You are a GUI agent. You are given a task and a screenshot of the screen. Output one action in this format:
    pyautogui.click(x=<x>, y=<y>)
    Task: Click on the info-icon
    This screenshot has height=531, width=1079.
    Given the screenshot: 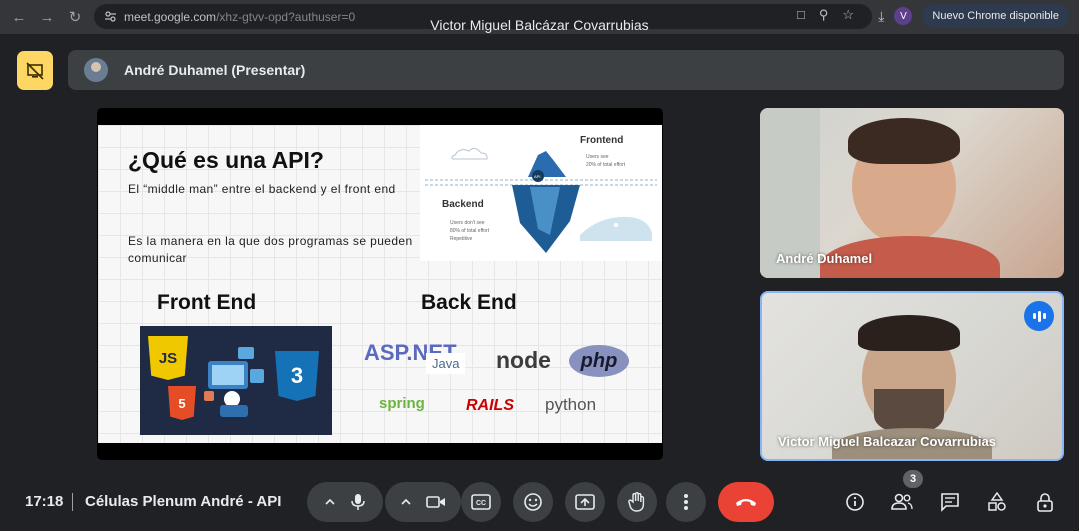 What is the action you would take?
    pyautogui.click(x=855, y=502)
    